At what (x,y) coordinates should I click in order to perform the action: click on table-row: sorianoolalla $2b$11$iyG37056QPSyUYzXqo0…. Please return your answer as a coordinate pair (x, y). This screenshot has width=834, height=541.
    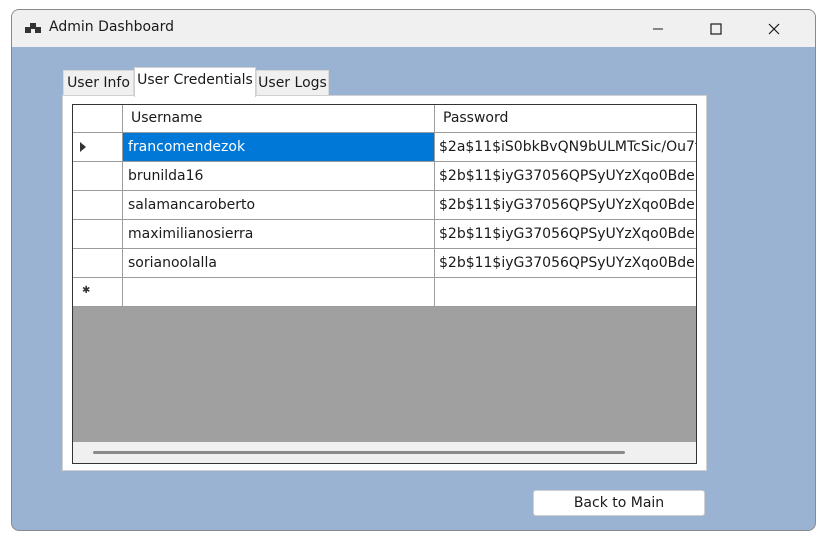
    Looking at the image, I should click on (384, 263).